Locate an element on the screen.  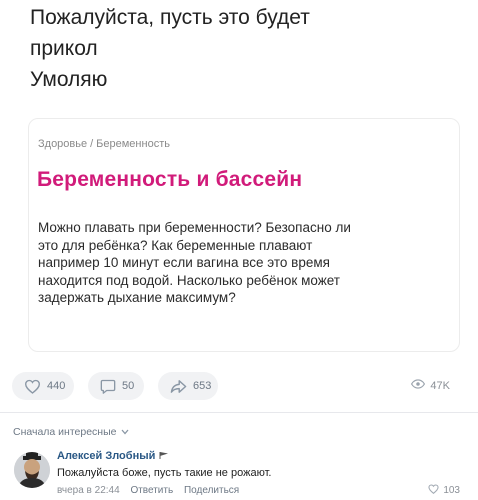
divider is located at coordinates (239, 412).